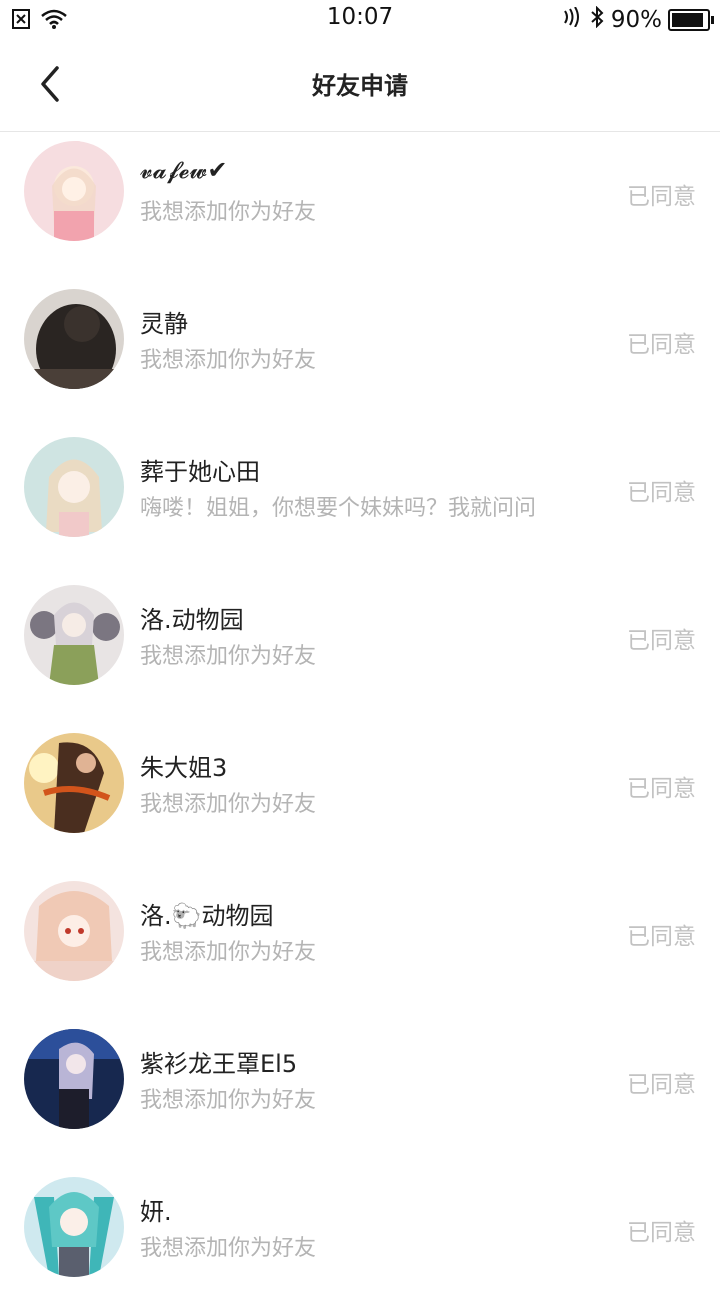 Image resolution: width=720 pixels, height=1316 pixels. Describe the element at coordinates (572, 19) in the screenshot. I see `nfc-icon` at that location.